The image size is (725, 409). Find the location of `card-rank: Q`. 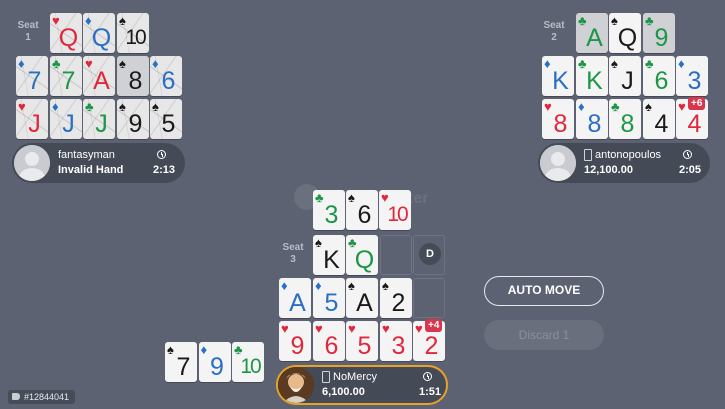

card-rank: Q is located at coordinates (101, 38).